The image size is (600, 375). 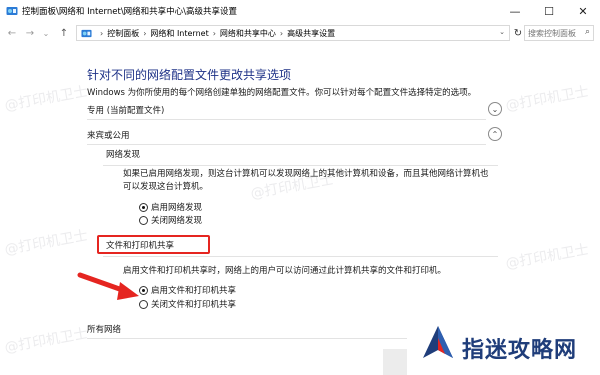 I want to click on red-arrow-icon, so click(x=108, y=286).